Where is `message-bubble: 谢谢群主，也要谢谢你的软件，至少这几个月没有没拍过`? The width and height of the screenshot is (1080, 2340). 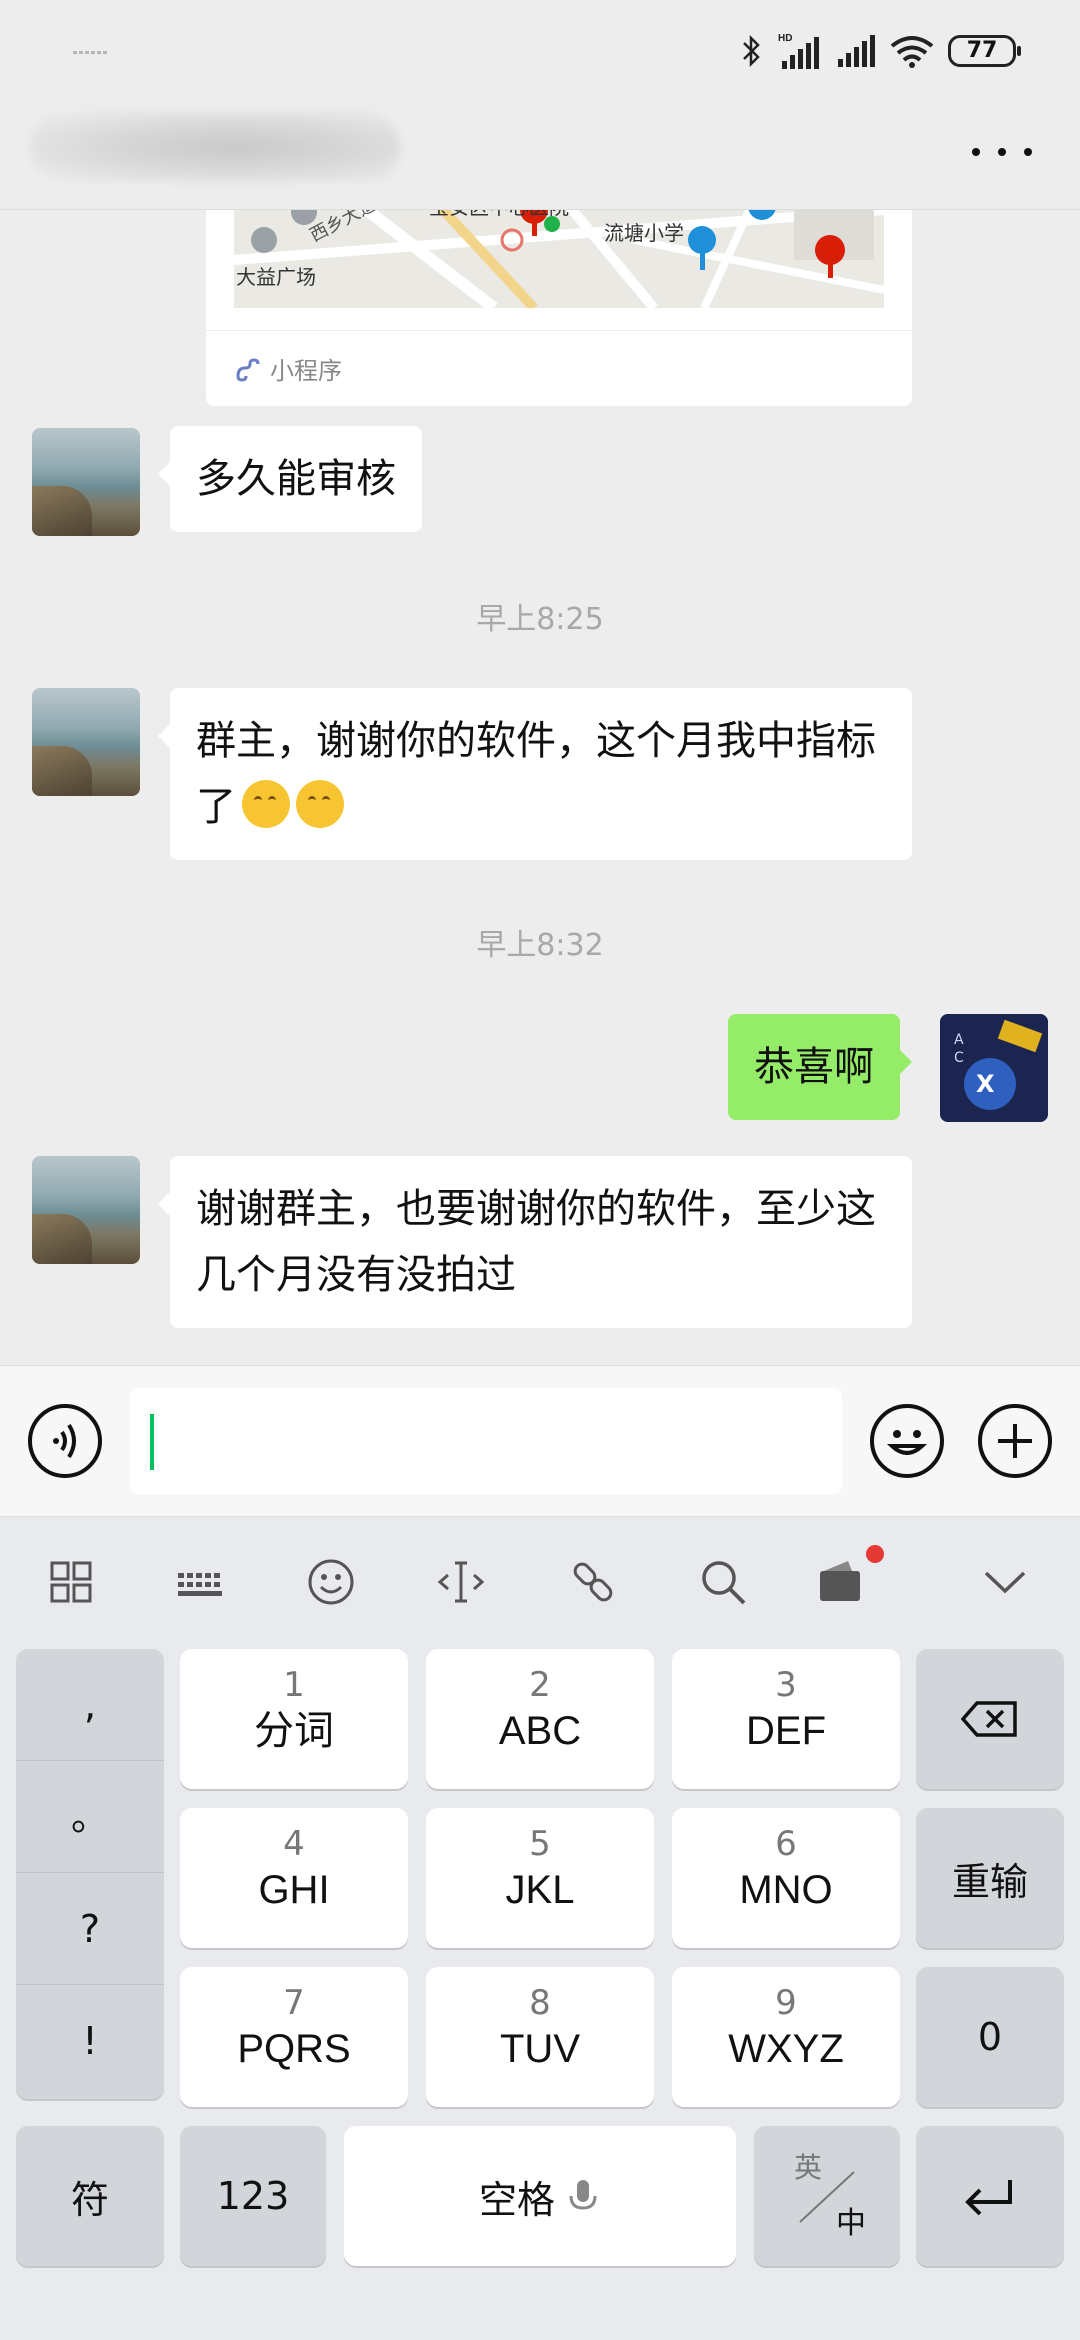 message-bubble: 谢谢群主，也要谢谢你的软件，至少这几个月没有没拍过 is located at coordinates (535, 1242).